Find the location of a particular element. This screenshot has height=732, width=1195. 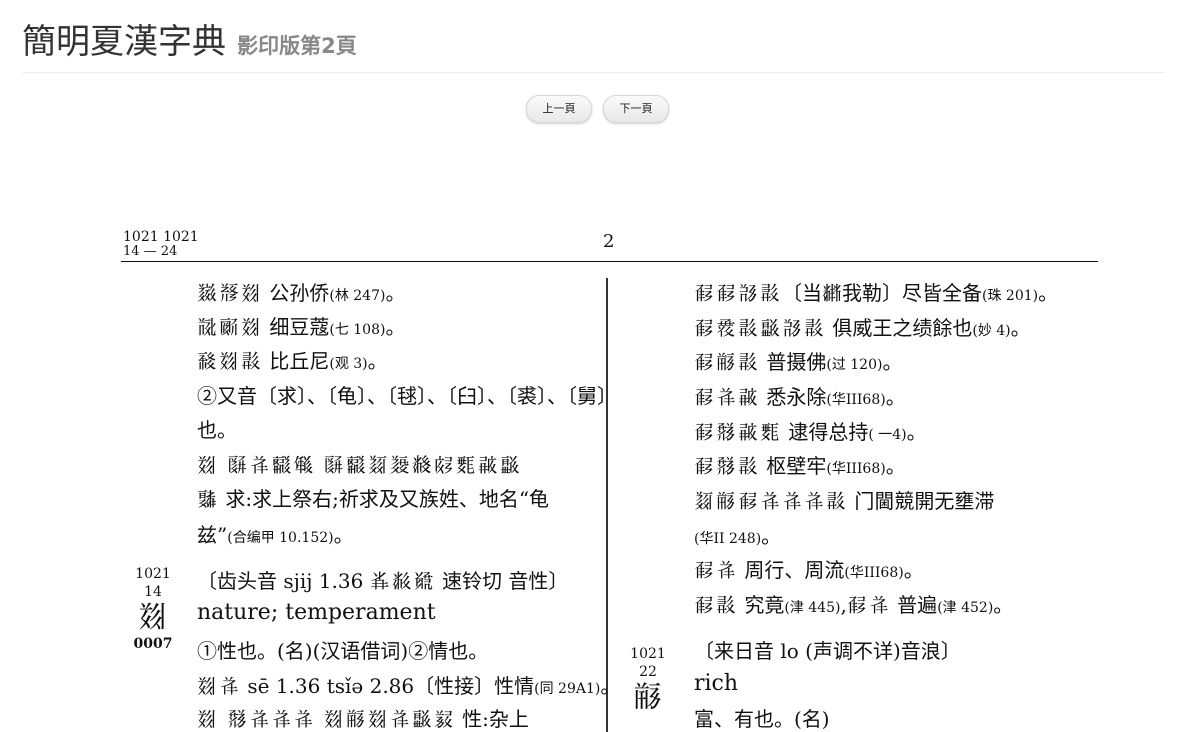

tangut-text: 𘈷𘋨𘗽 is located at coordinates (230, 361).